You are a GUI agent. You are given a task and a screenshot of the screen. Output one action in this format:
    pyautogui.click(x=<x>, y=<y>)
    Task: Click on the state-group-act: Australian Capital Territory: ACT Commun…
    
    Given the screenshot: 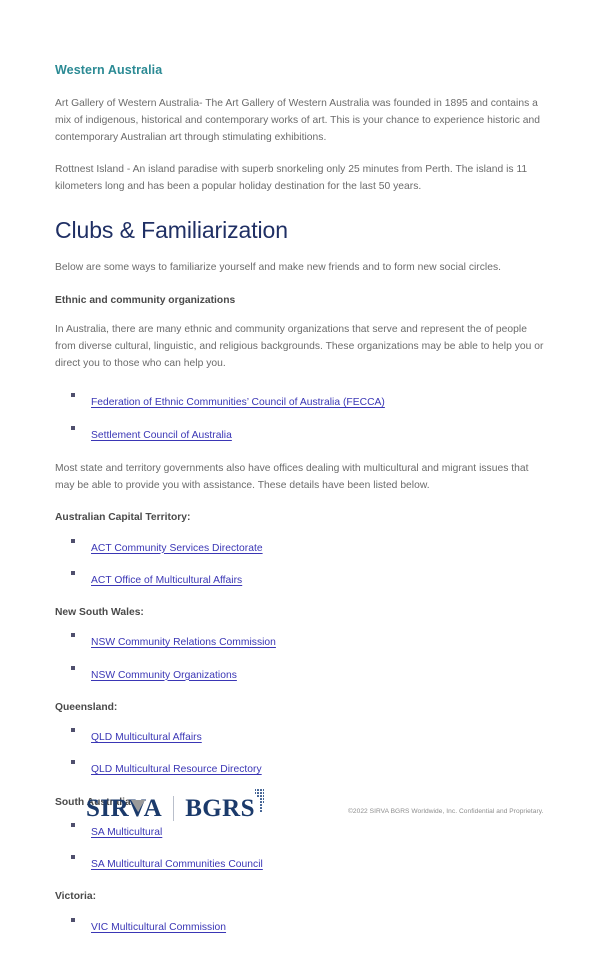 What is the action you would take?
    pyautogui.click(x=301, y=550)
    